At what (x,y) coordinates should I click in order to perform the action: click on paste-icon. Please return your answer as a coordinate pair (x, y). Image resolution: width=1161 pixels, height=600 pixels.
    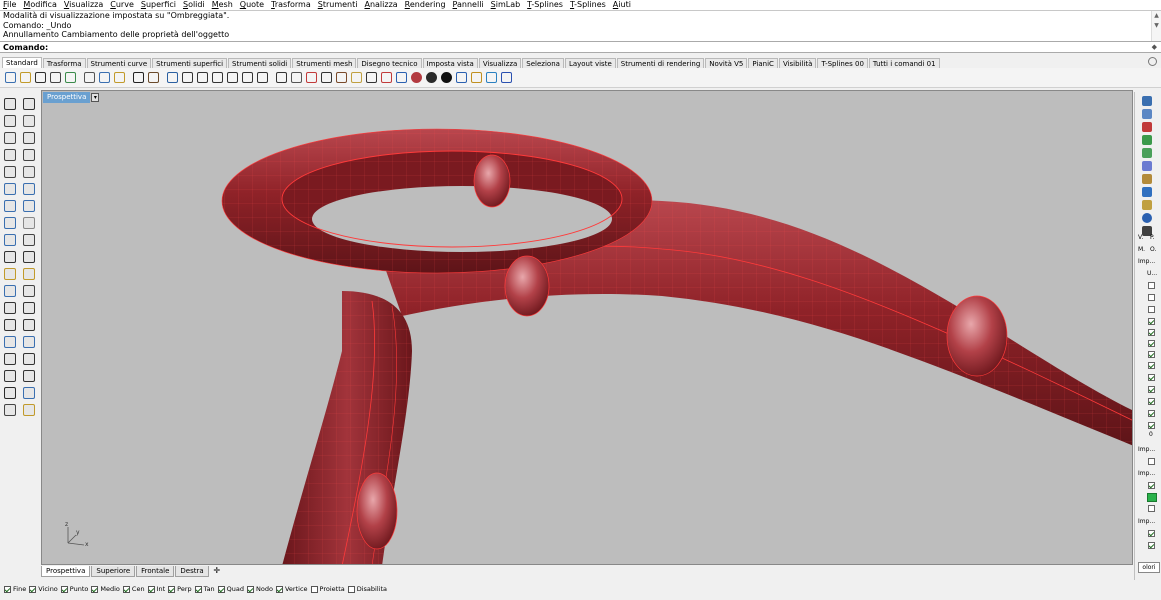
    Looking at the image, I should click on (119, 77).